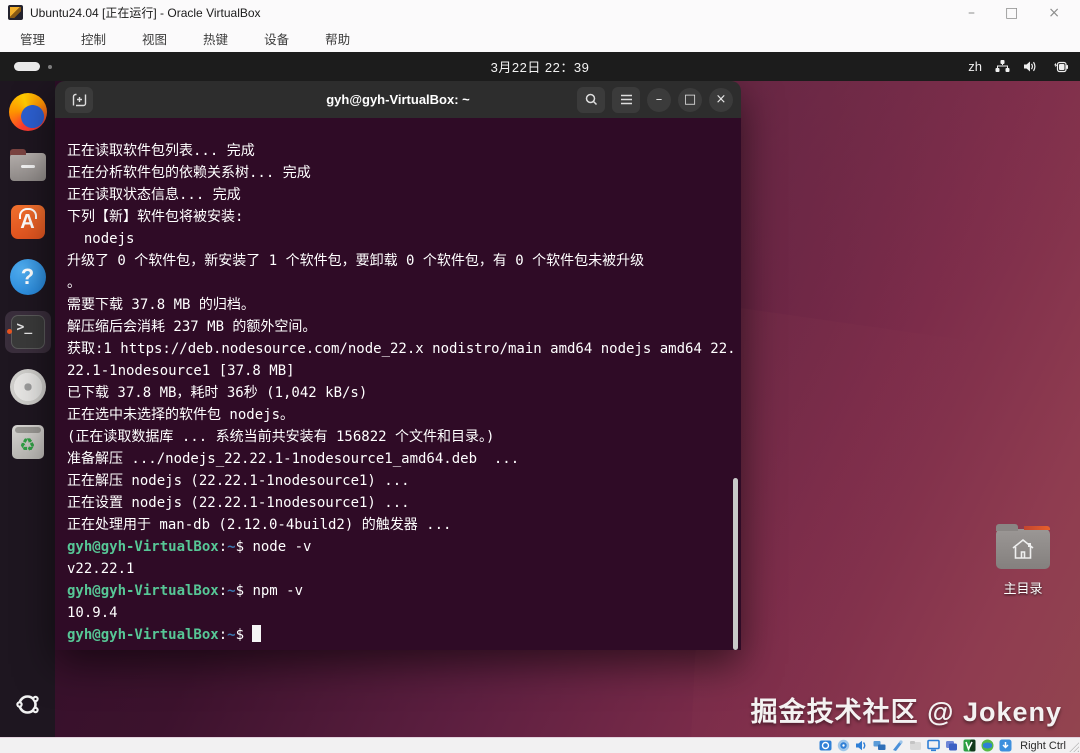  I want to click on terminal-minimize-button: –, so click(659, 99).